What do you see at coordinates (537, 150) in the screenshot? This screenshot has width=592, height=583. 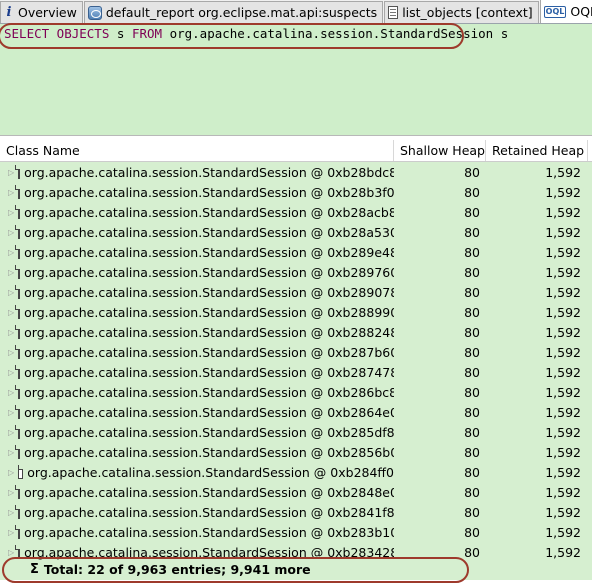 I see `column-header-retained-heap: Retained Heap` at bounding box center [537, 150].